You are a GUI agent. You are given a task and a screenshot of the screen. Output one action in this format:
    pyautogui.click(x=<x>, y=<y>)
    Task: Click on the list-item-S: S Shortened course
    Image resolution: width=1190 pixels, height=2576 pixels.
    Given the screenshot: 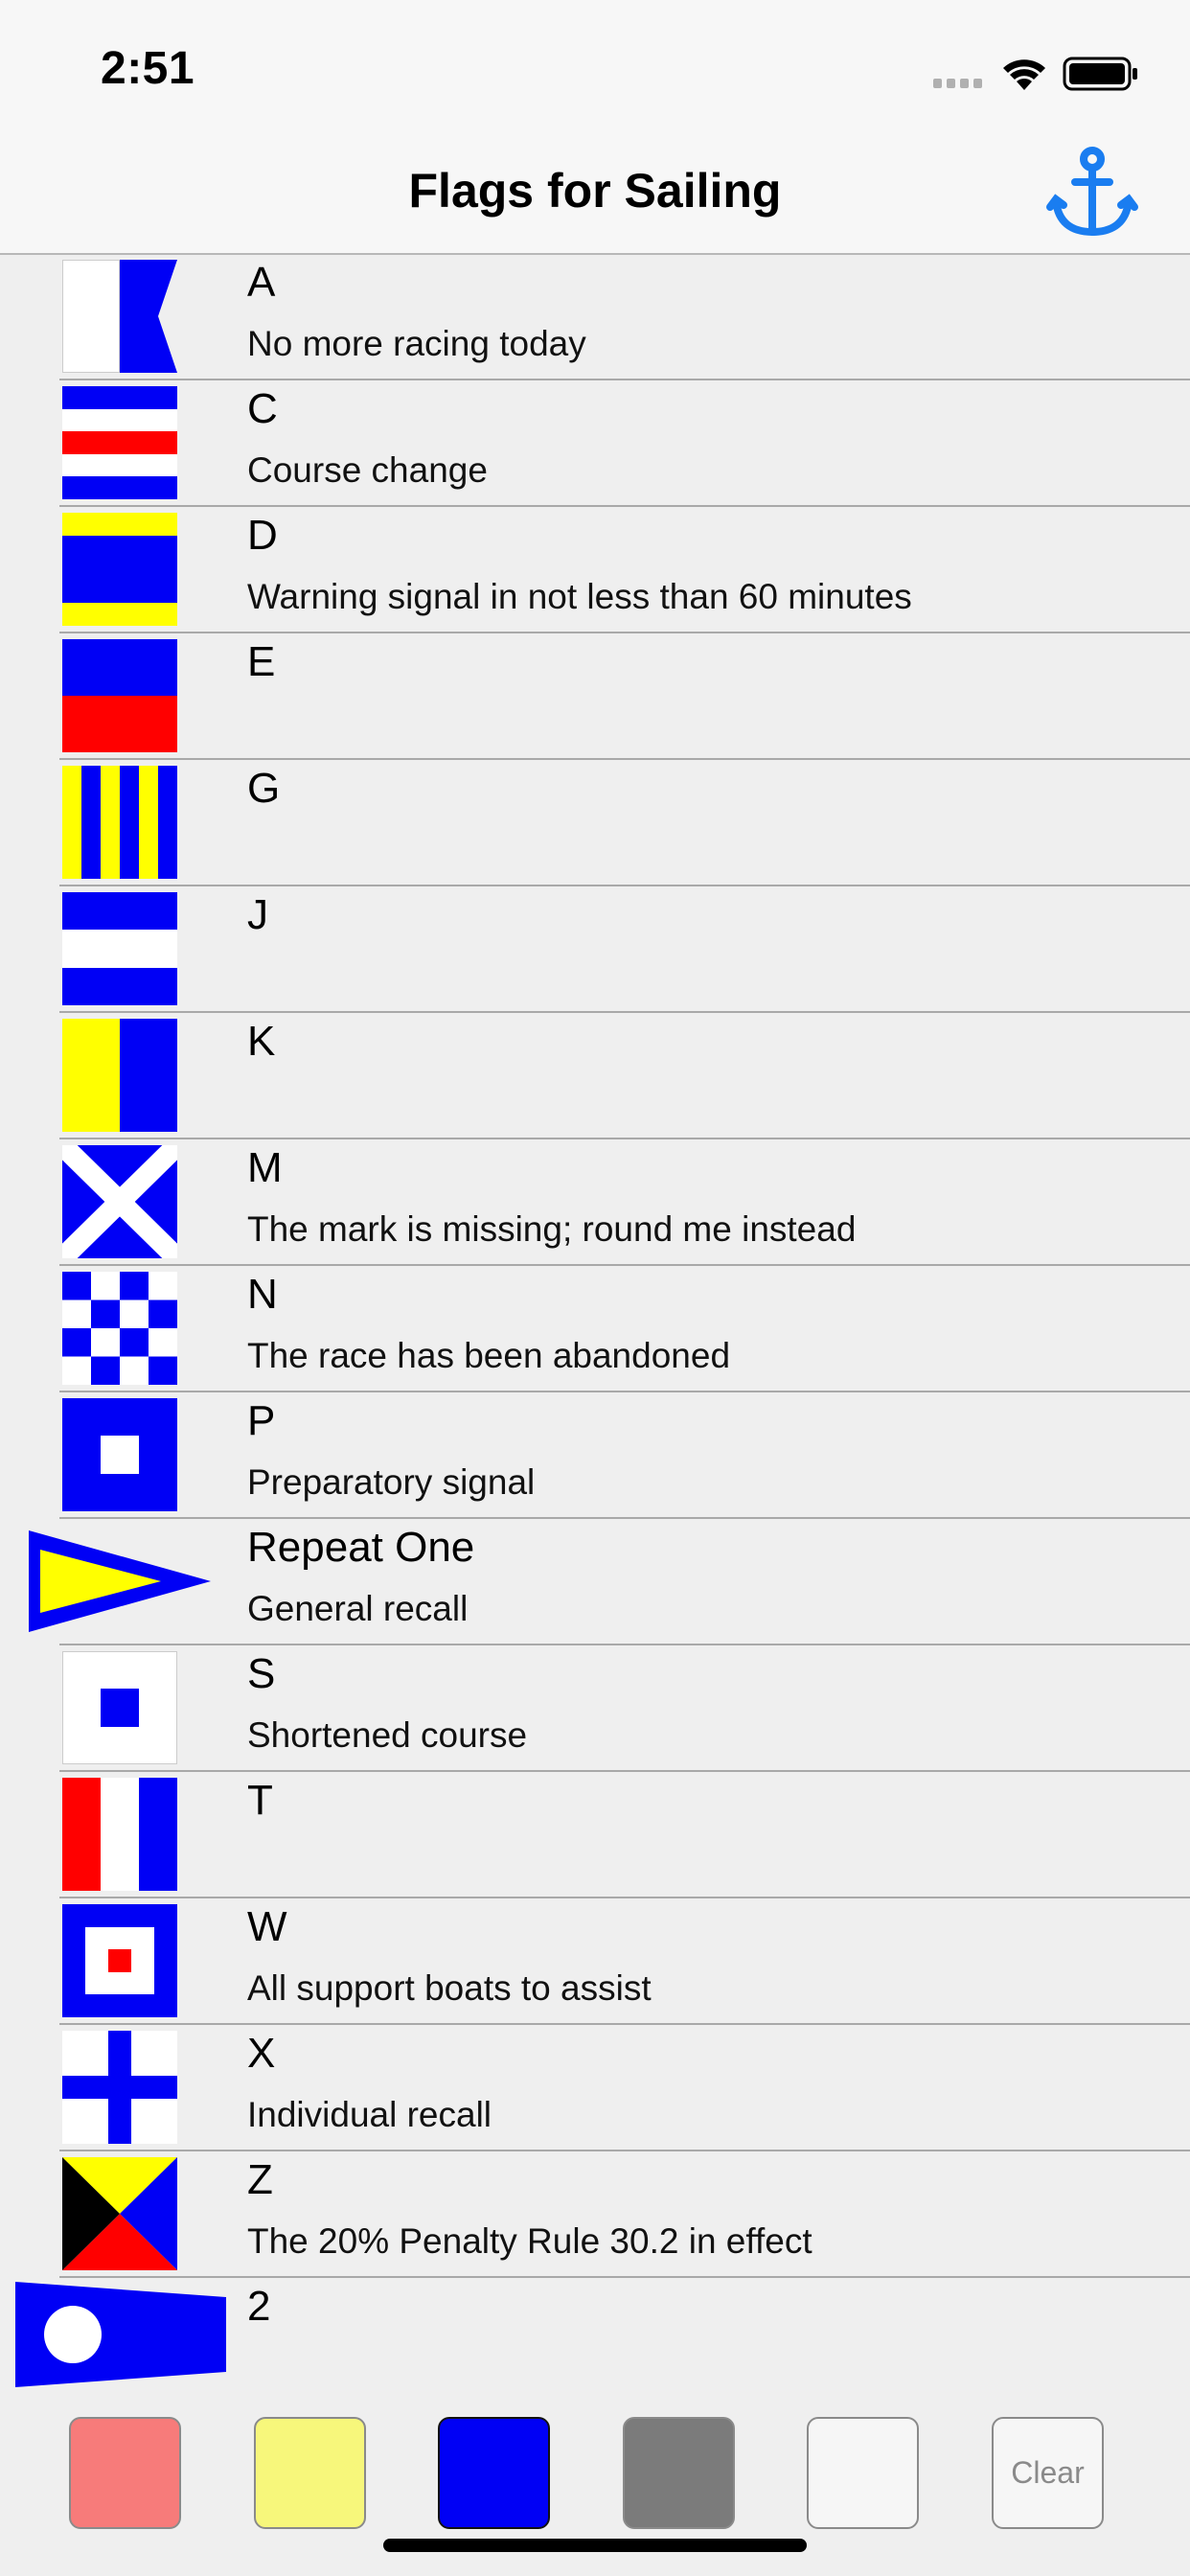 What is the action you would take?
    pyautogui.click(x=595, y=1708)
    